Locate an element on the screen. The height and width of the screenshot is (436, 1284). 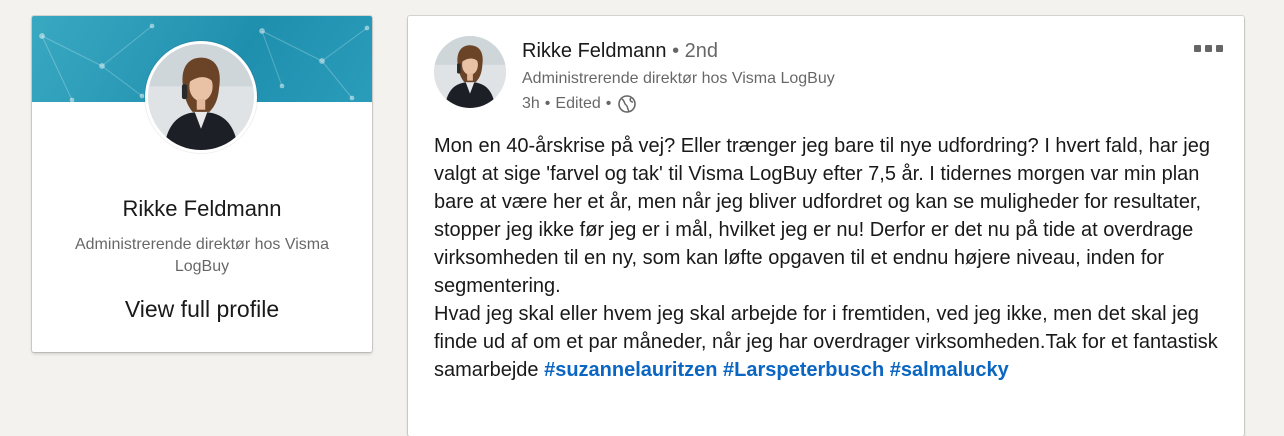
view-full-profile-link: View full profile is located at coordinates (202, 309).